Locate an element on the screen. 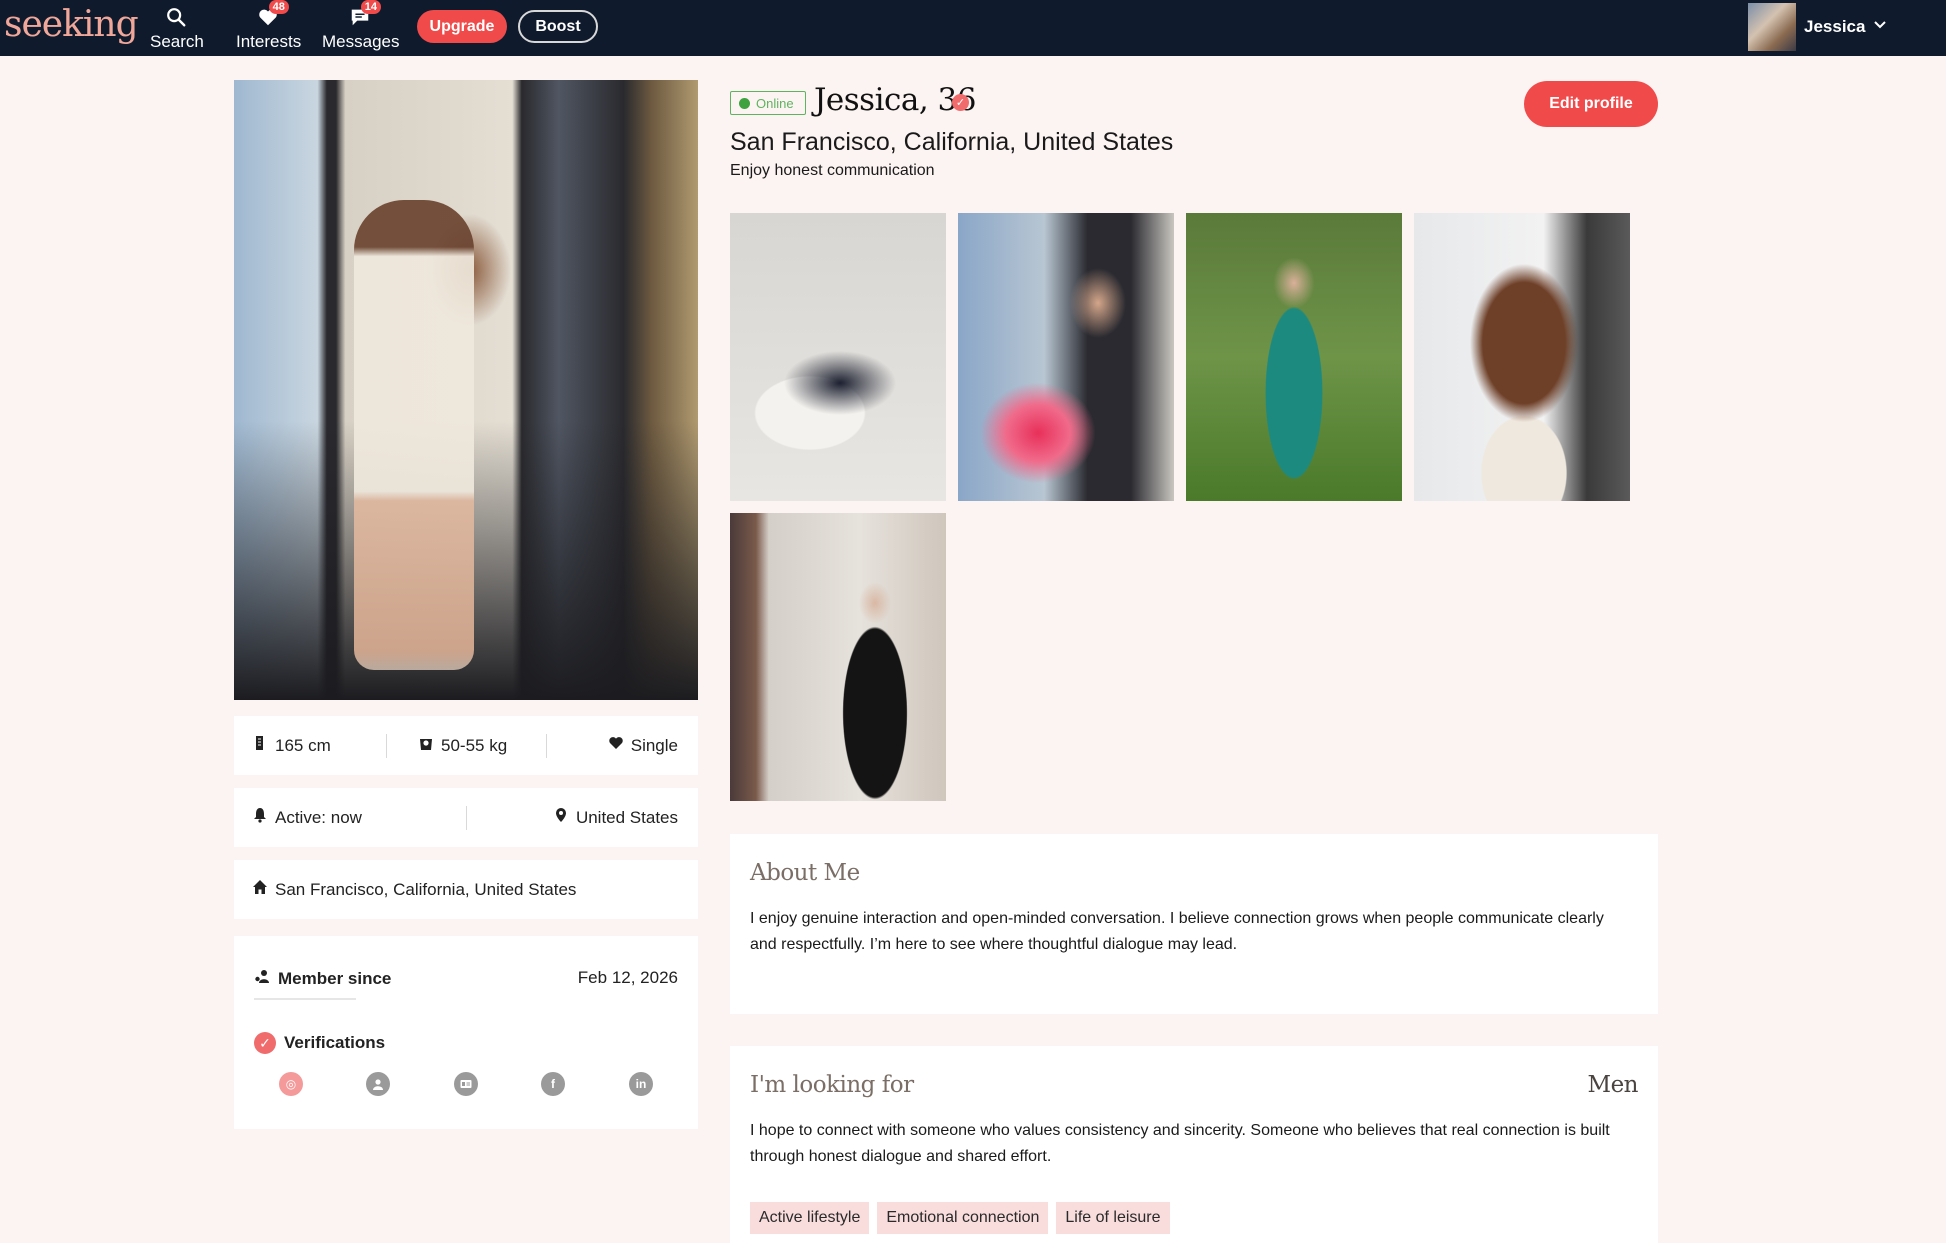 The image size is (1946, 1243). online-status-text: Online is located at coordinates (775, 103).